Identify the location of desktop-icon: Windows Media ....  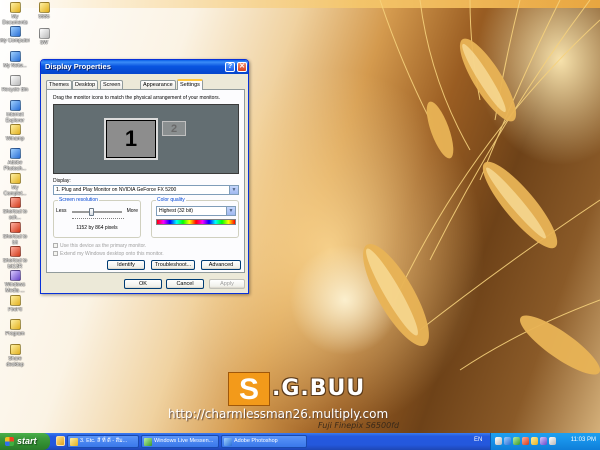
(15, 282).